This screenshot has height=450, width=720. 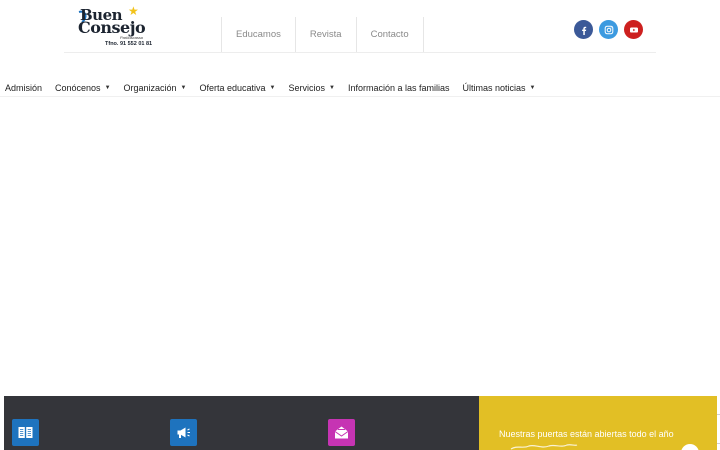 I want to click on menu-item-admision: Admisión, so click(x=23, y=88).